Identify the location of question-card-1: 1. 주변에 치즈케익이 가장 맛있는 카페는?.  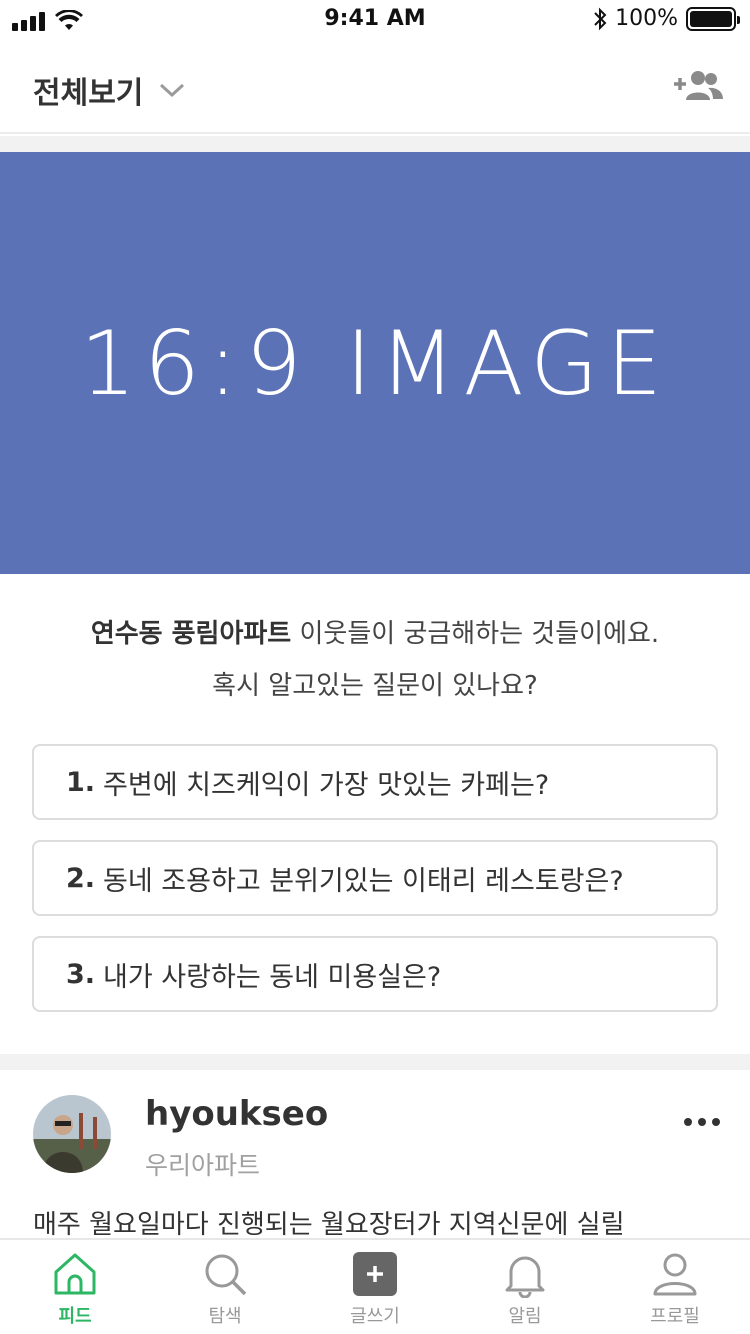
(375, 782).